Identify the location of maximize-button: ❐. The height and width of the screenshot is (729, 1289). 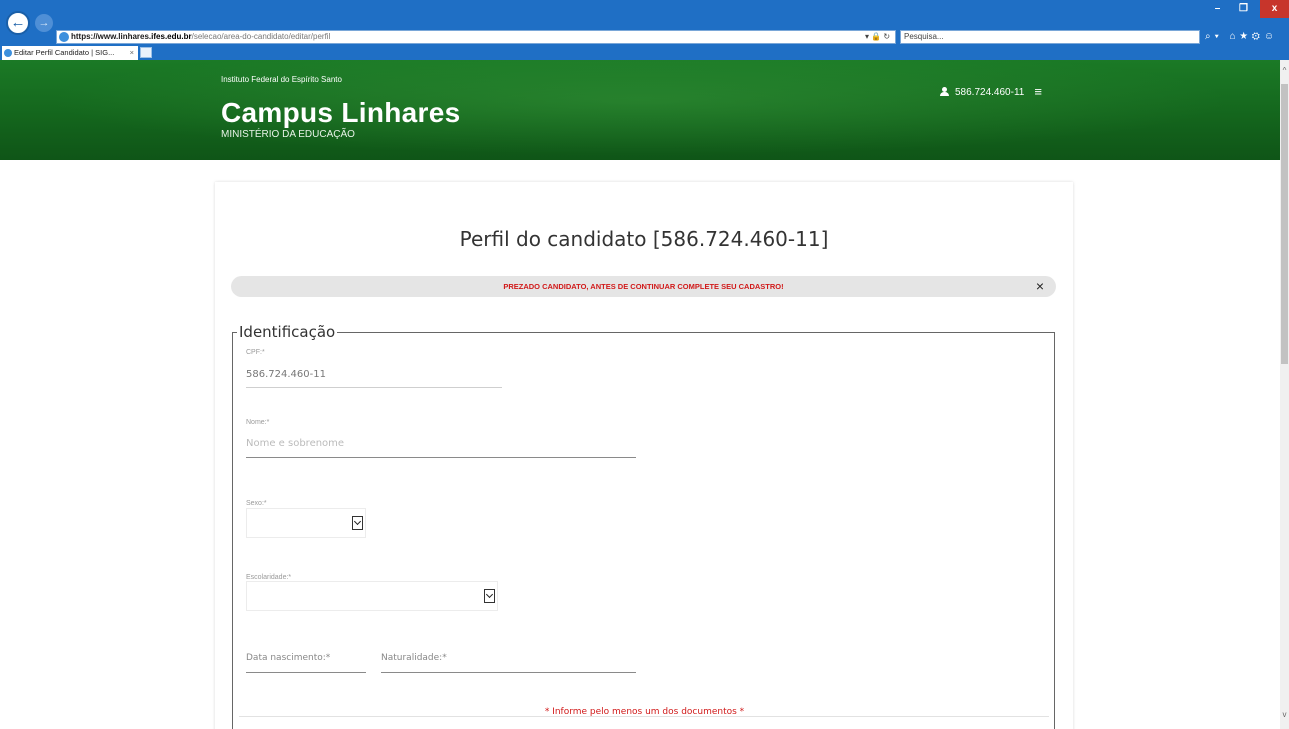
(1243, 9).